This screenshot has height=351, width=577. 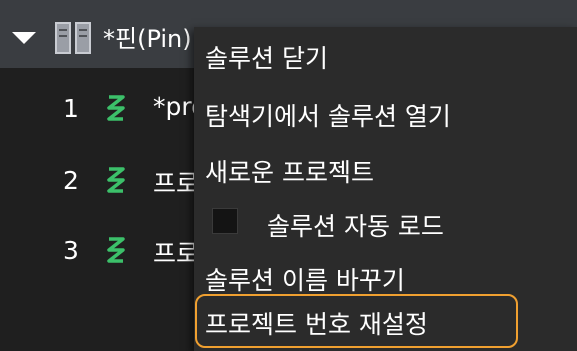 I want to click on menu-item-new-project: 새로운 프로젝트, so click(x=385, y=170).